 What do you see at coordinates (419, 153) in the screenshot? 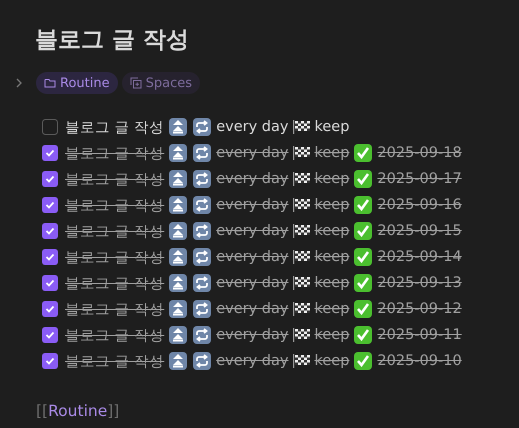
I see `done-date: 2025-09-18` at bounding box center [419, 153].